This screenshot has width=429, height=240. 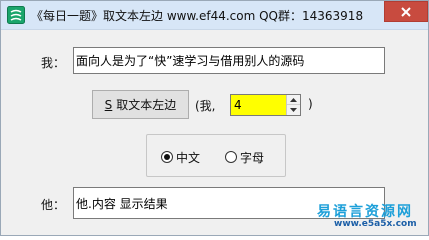 I want to click on radio-letter: 字母, so click(x=244, y=157).